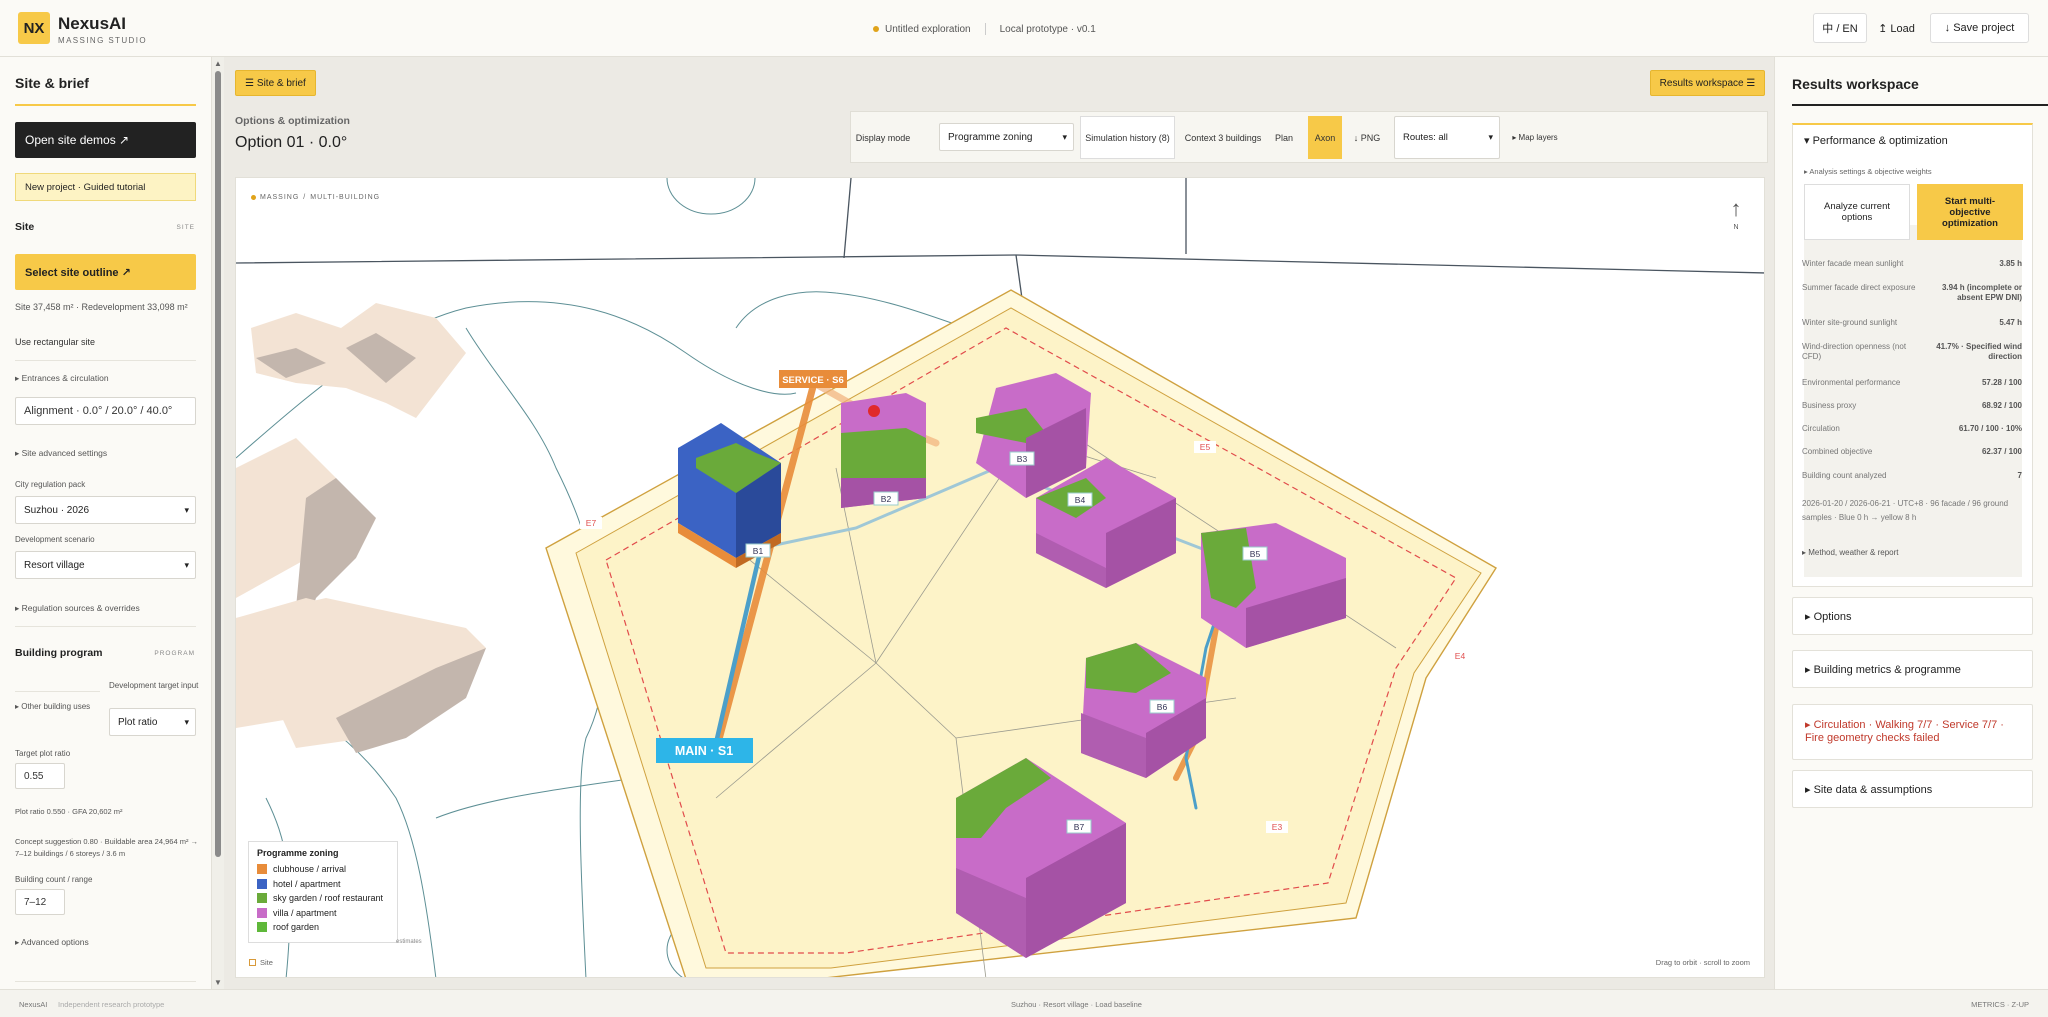  What do you see at coordinates (52, 942) in the screenshot?
I see `advanced-options-expander: ▸ Advanced options` at bounding box center [52, 942].